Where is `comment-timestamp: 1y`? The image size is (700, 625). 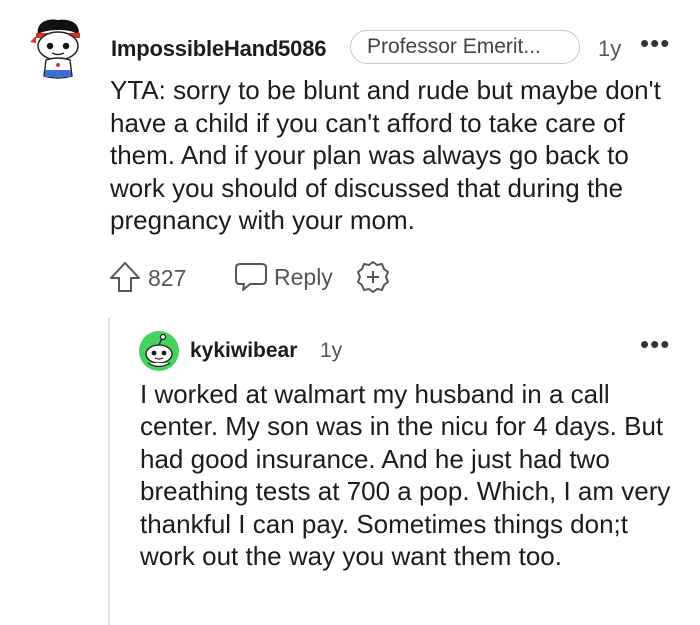 comment-timestamp: 1y is located at coordinates (610, 48).